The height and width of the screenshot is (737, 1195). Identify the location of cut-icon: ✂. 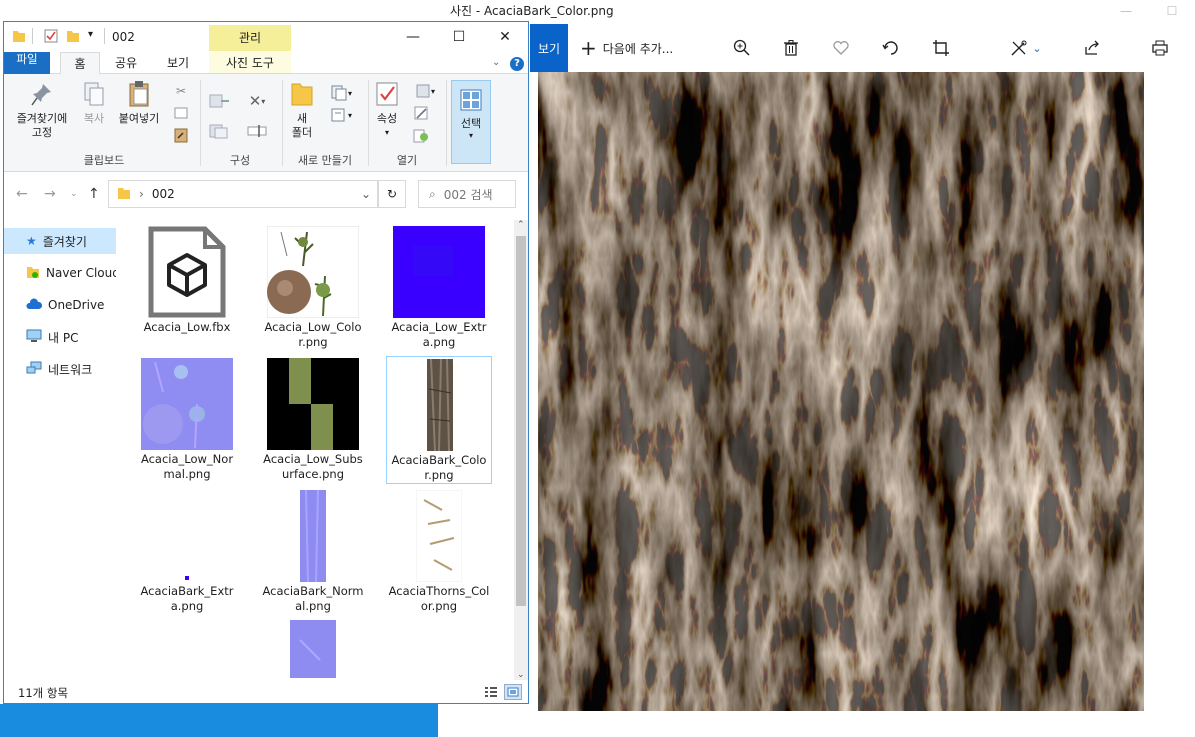
(181, 91).